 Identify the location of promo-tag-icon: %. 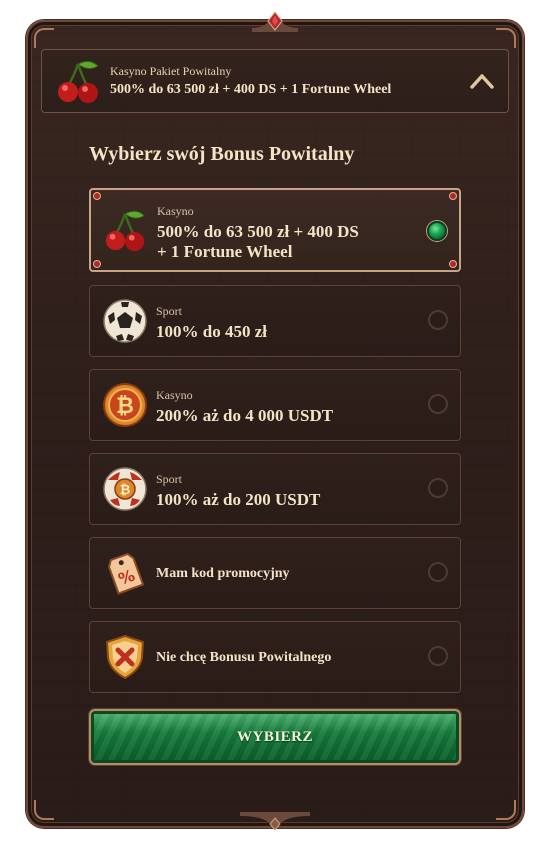
(126, 573).